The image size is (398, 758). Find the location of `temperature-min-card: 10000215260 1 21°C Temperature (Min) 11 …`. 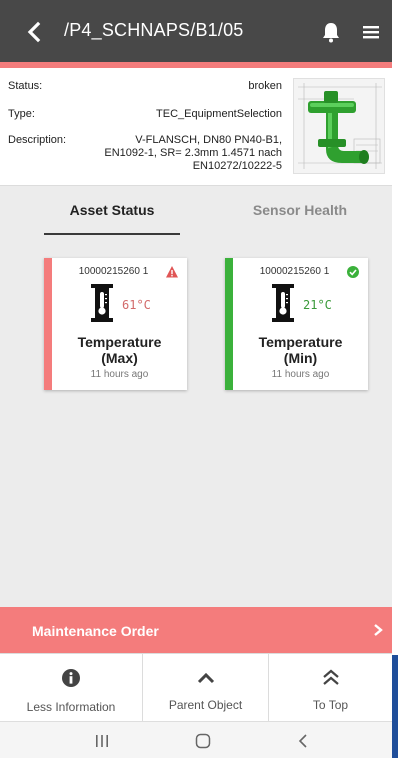

temperature-min-card: 10000215260 1 21°C Temperature (Min) 11 … is located at coordinates (296, 324).